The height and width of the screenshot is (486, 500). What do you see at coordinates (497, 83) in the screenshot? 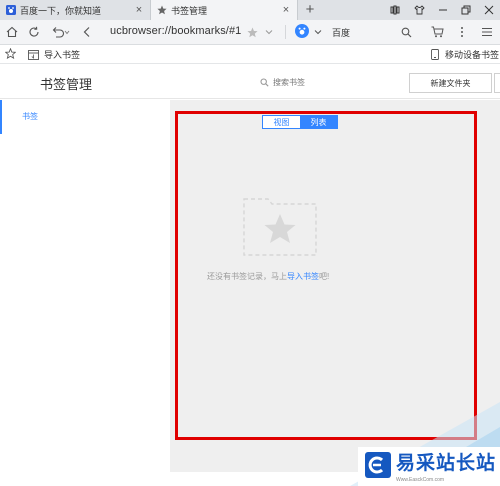
I see `header-extra-button` at bounding box center [497, 83].